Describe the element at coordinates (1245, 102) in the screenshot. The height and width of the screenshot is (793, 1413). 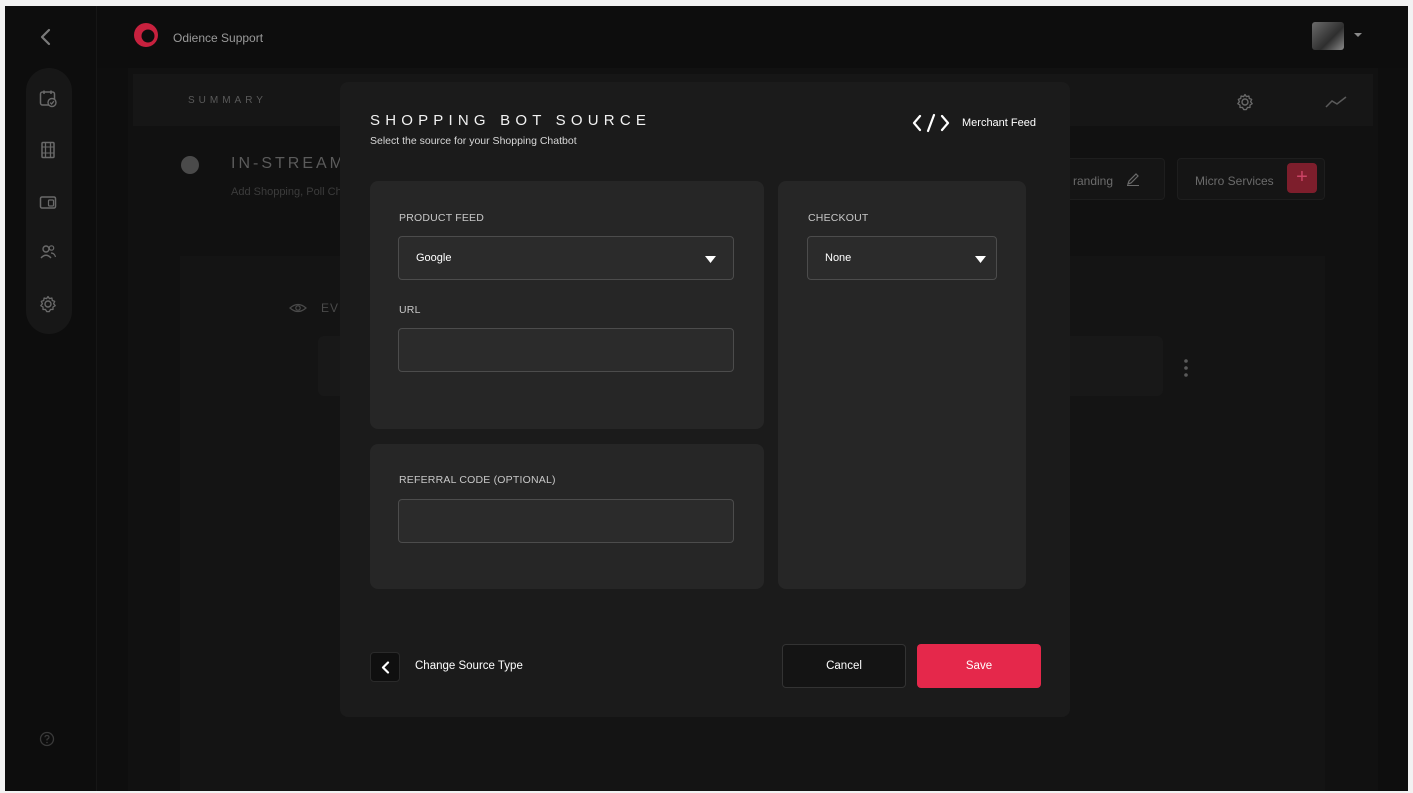
I see `settings-gear-icon` at that location.